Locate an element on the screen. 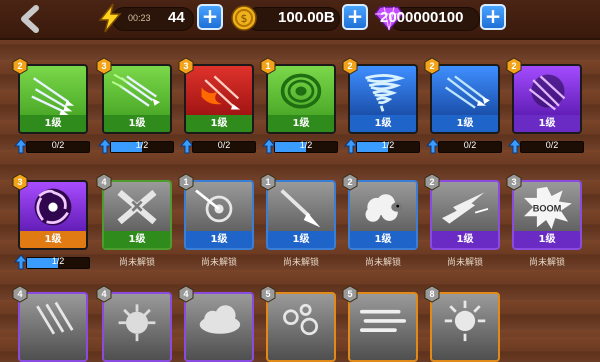  bubbles-icon is located at coordinates (301, 320).